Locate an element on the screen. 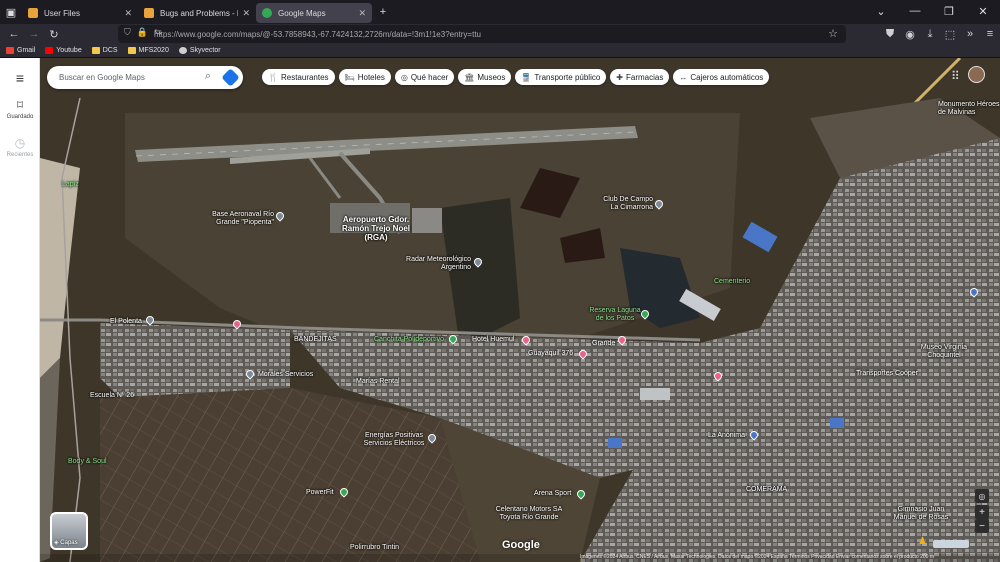  google-apps-icon: ⠿ is located at coordinates (955, 76).